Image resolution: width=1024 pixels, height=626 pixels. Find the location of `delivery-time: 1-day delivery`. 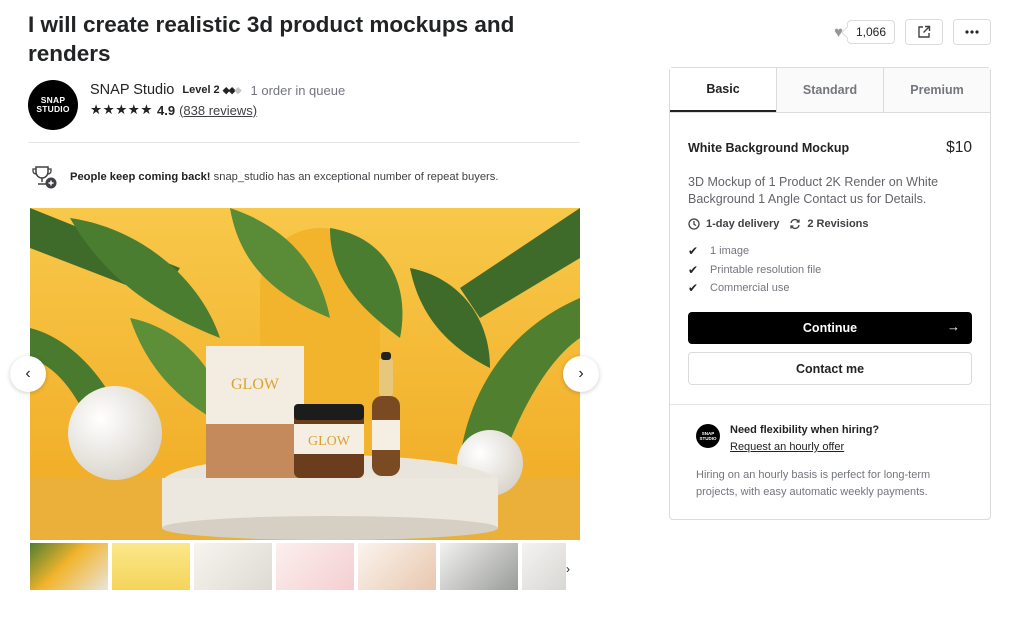

delivery-time: 1-day delivery is located at coordinates (733, 224).